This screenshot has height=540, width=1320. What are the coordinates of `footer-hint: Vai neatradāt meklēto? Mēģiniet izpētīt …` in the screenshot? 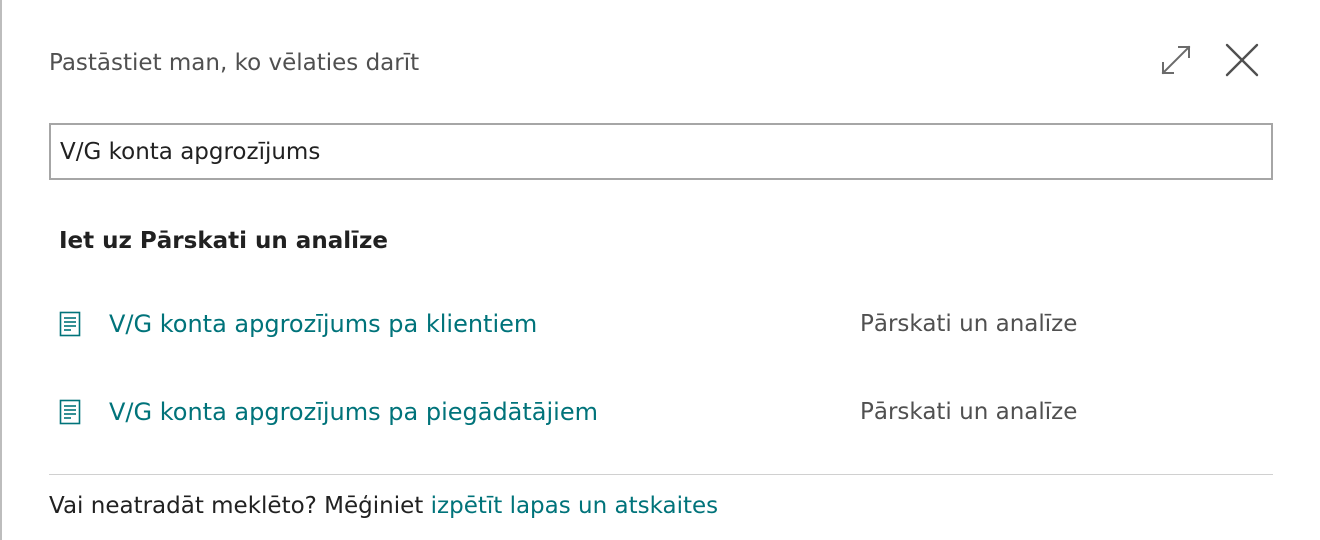 It's located at (383, 506).